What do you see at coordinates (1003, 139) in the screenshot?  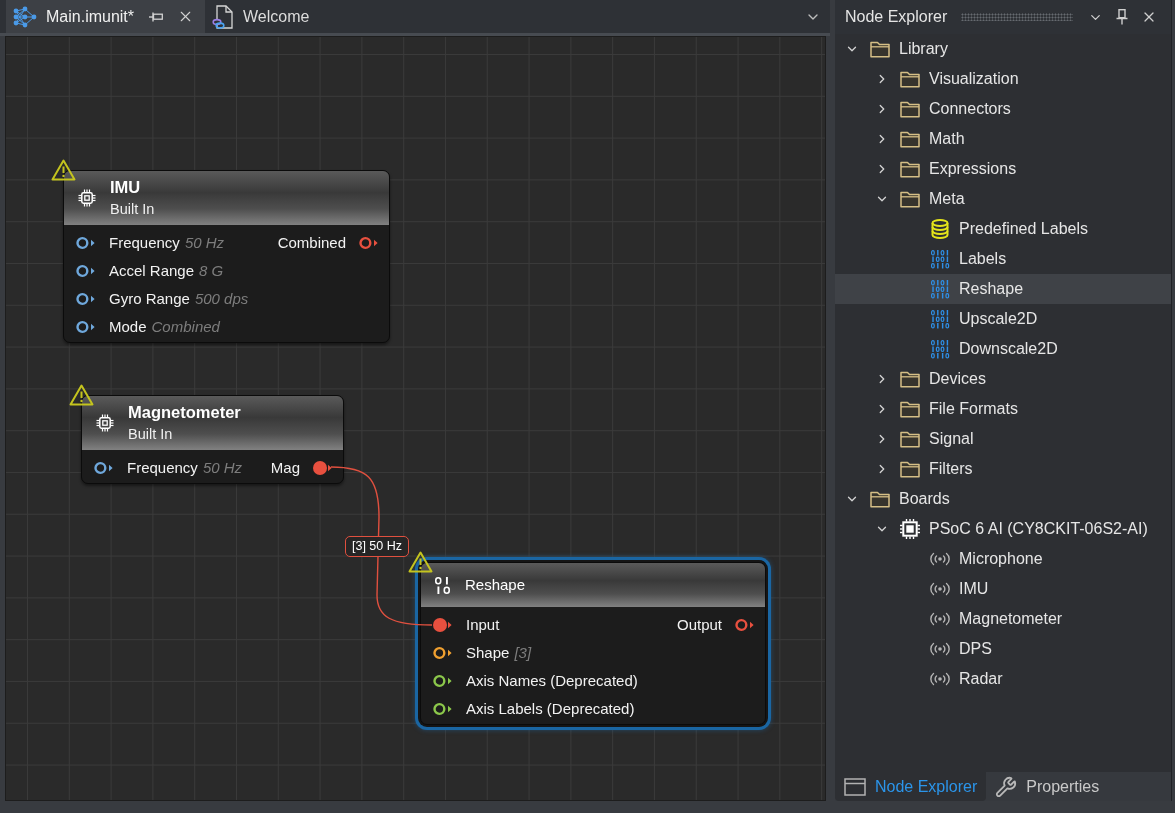 I see `tree-item: Math` at bounding box center [1003, 139].